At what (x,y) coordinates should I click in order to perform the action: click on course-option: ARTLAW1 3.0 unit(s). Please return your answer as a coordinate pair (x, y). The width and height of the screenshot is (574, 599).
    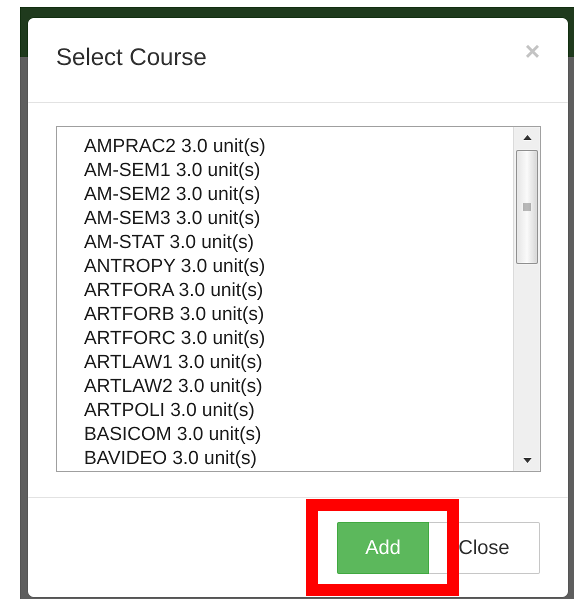
    Looking at the image, I should click on (298, 363).